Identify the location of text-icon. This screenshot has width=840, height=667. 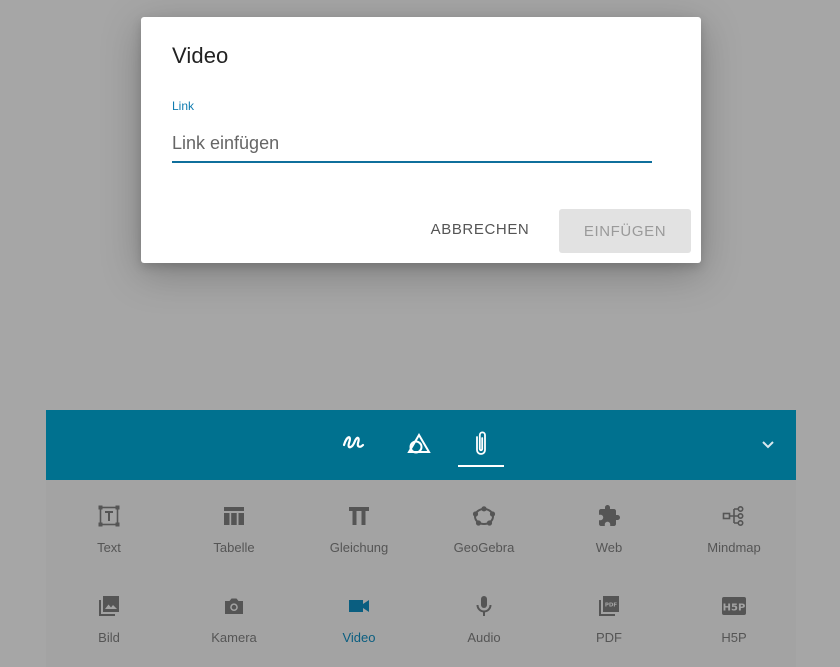
(109, 516).